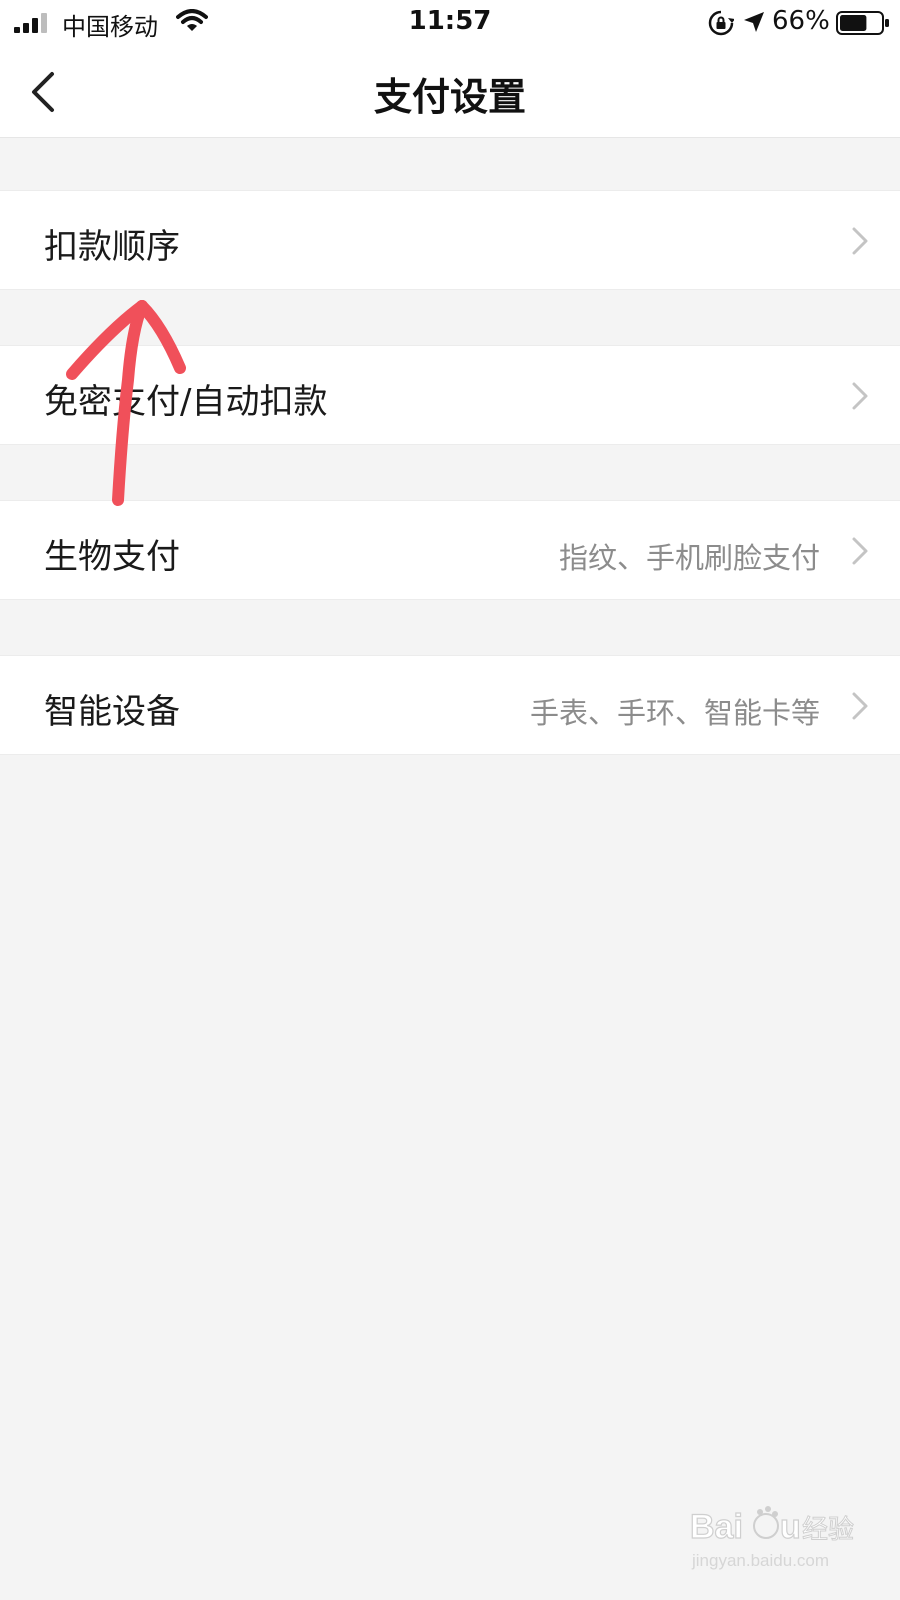 The image size is (900, 1600). I want to click on settings-row-deduction-order: 扣款顺序, so click(450, 240).